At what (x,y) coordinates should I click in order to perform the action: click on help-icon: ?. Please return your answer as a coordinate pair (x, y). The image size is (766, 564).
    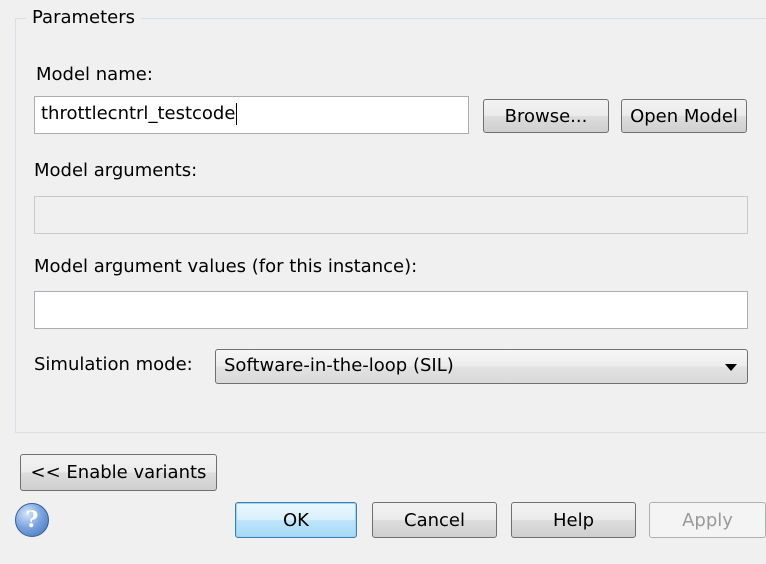
    Looking at the image, I should click on (32, 520).